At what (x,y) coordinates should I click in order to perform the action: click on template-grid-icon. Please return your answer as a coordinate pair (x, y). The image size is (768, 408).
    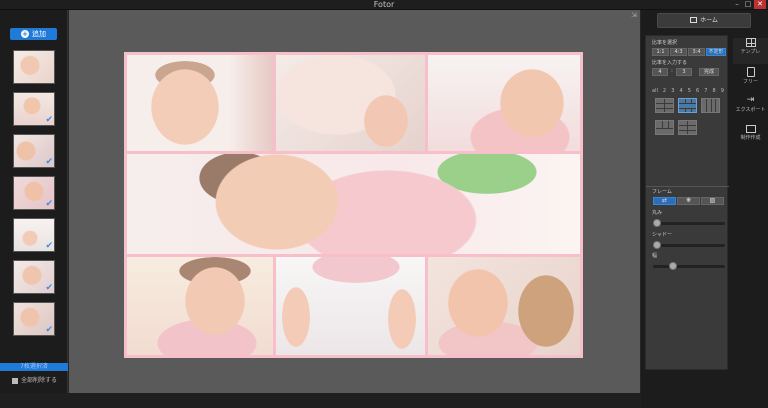
    Looking at the image, I should click on (750, 42).